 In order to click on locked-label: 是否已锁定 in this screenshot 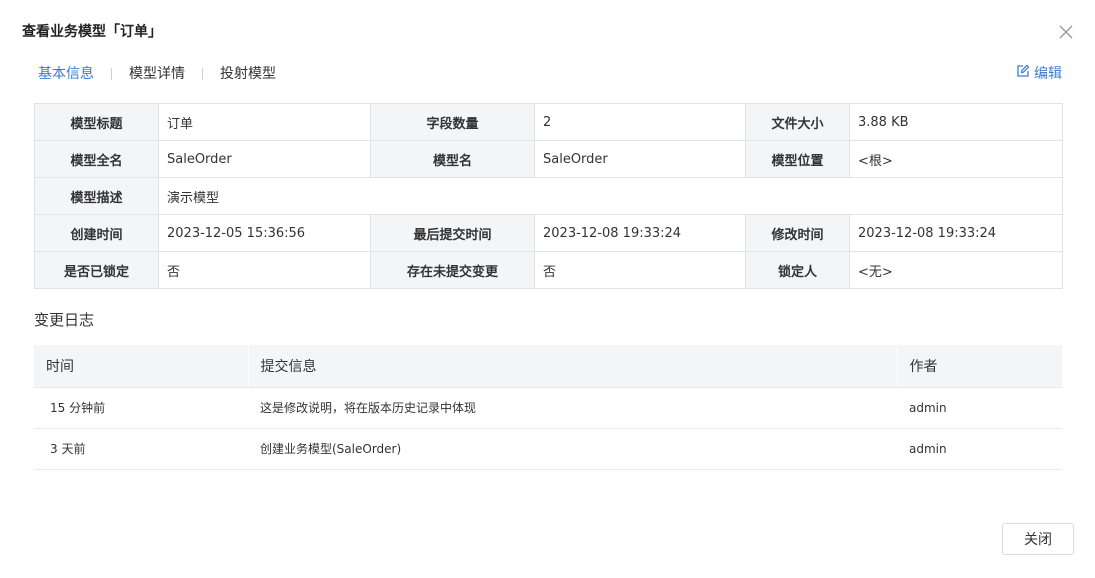, I will do `click(96, 270)`.